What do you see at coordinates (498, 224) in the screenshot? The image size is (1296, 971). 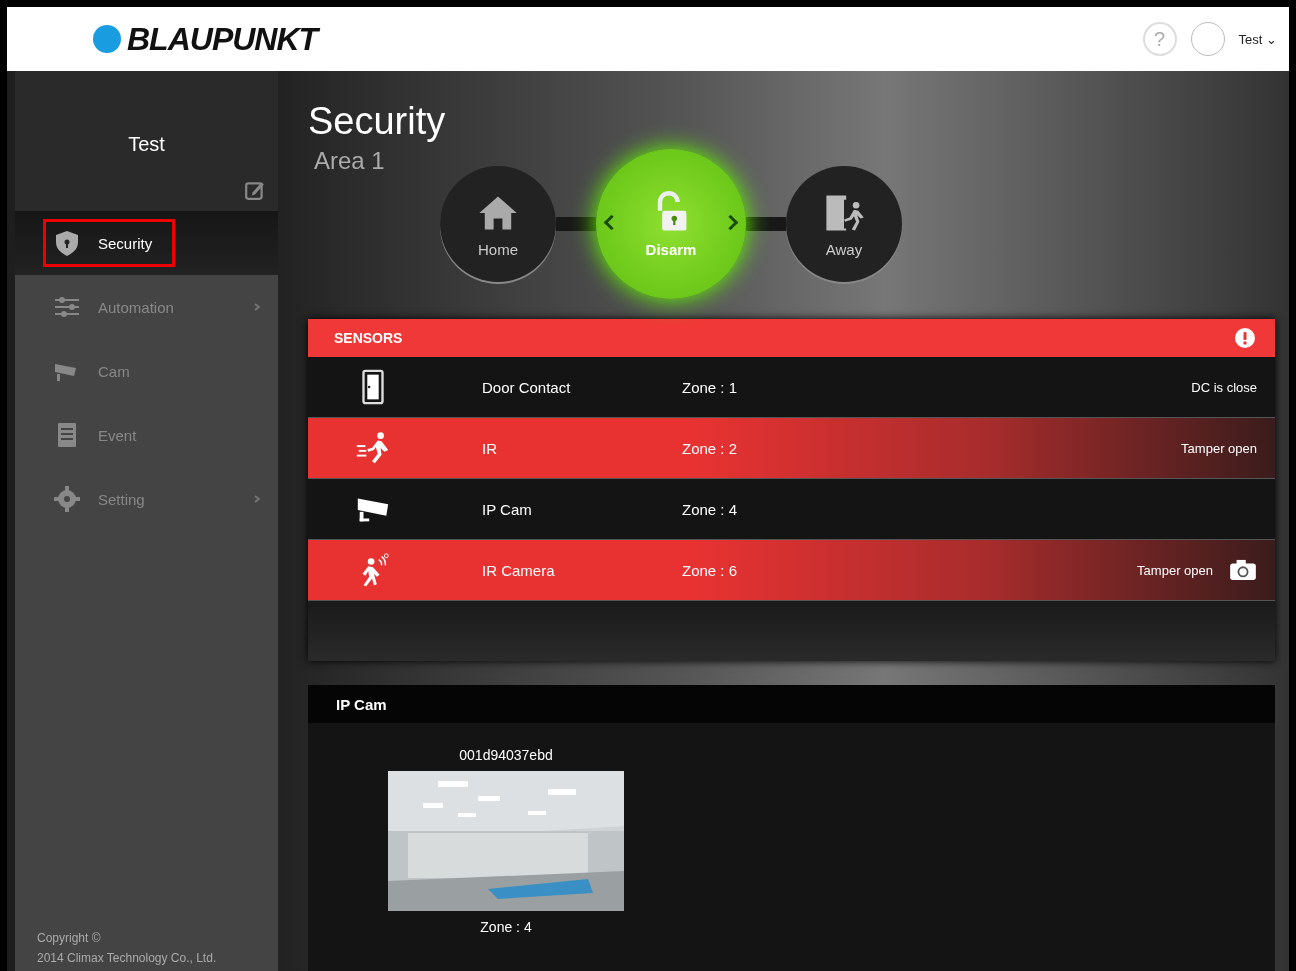 I see `mode-button: Home` at bounding box center [498, 224].